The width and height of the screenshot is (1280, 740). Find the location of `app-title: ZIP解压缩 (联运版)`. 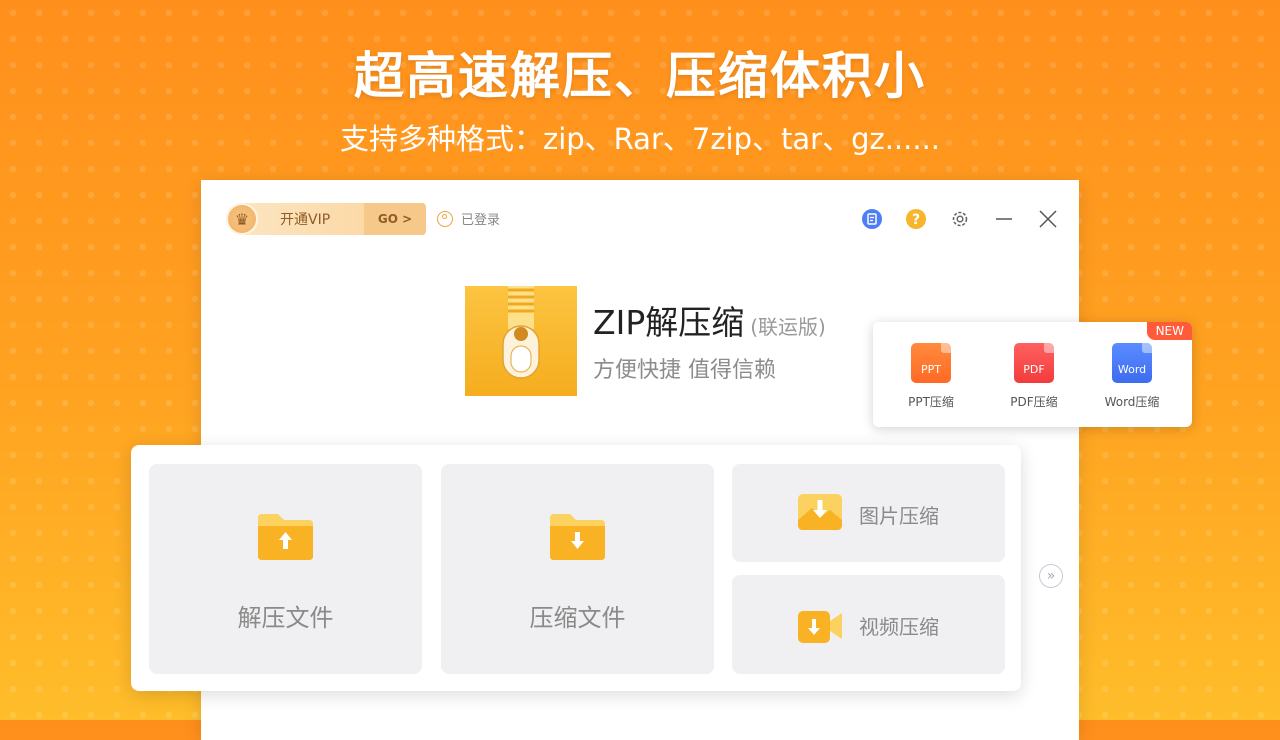

app-title: ZIP解压缩 (联运版) is located at coordinates (709, 320).